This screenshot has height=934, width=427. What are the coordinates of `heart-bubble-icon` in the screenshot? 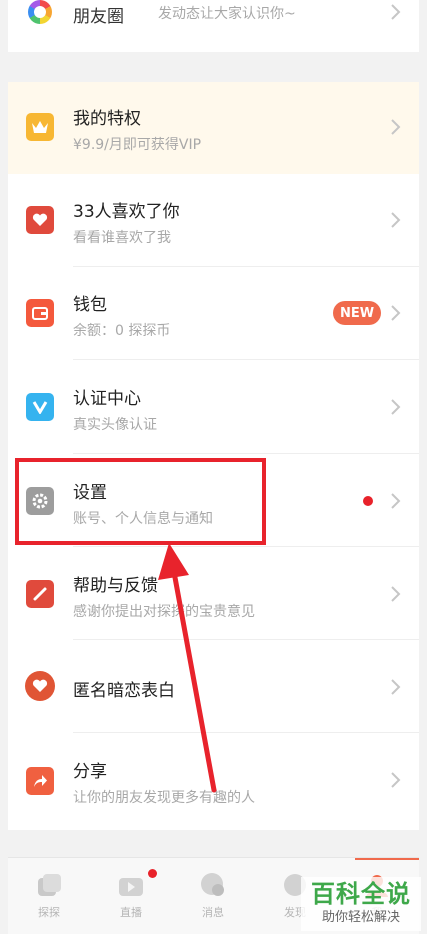 It's located at (40, 686).